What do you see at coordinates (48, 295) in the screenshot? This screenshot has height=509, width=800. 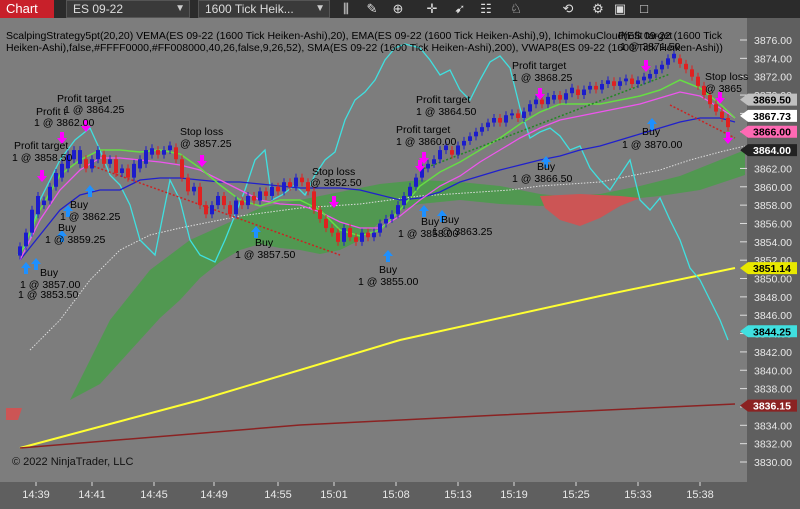 I see `trade-annotation: 1 @ 3853.50` at bounding box center [48, 295].